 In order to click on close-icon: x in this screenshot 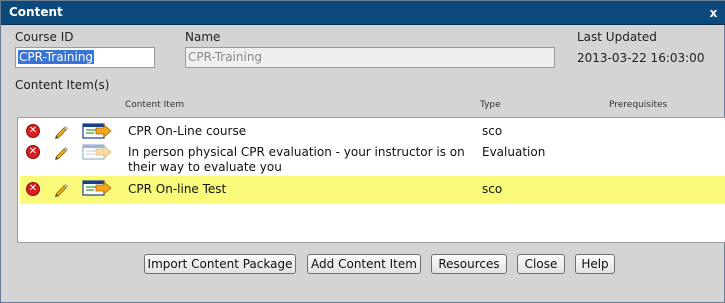, I will do `click(713, 13)`.